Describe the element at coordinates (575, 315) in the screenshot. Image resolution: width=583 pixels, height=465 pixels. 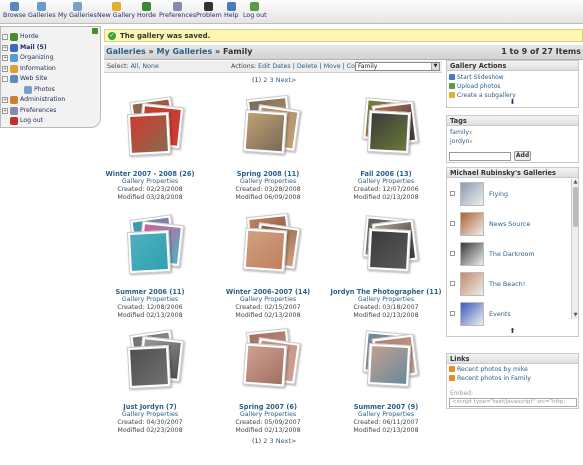
I see `scroll-down-icon: ▼` at that location.